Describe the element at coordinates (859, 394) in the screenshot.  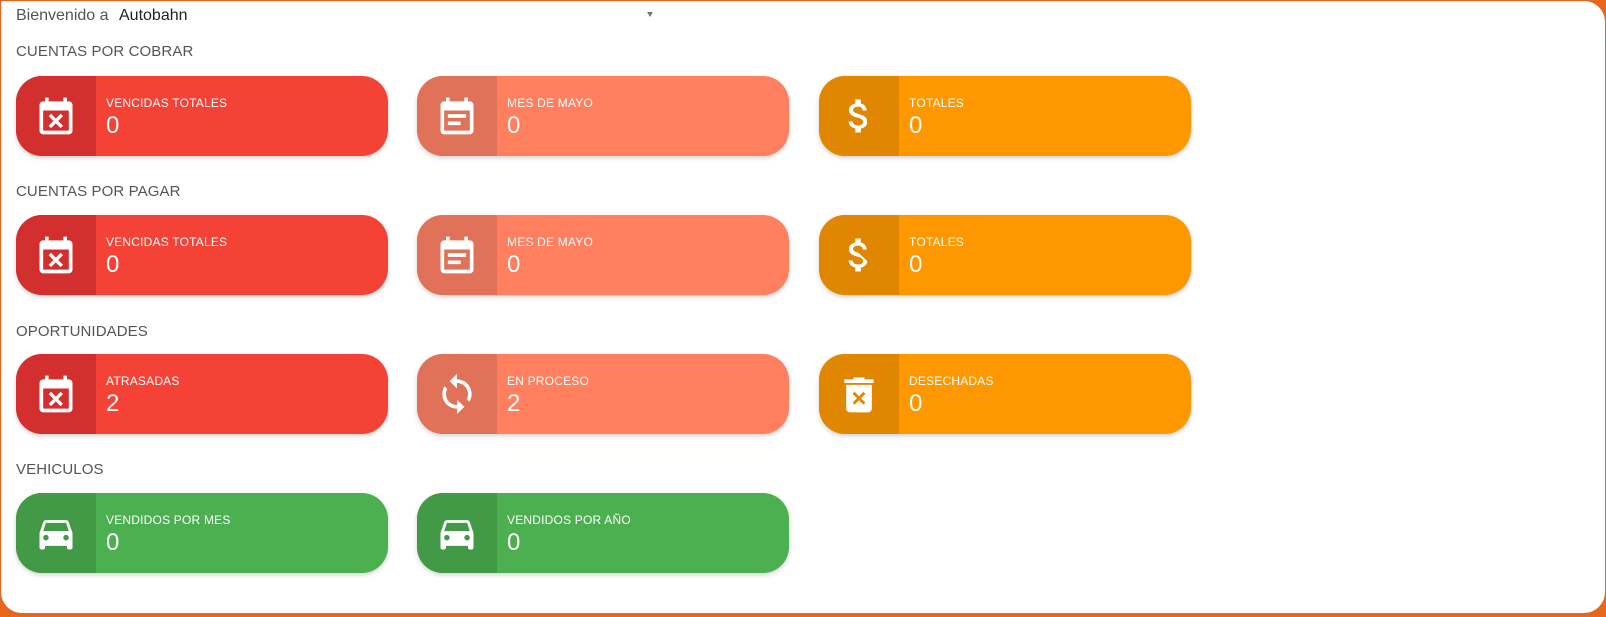
I see `trash-x-icon` at that location.